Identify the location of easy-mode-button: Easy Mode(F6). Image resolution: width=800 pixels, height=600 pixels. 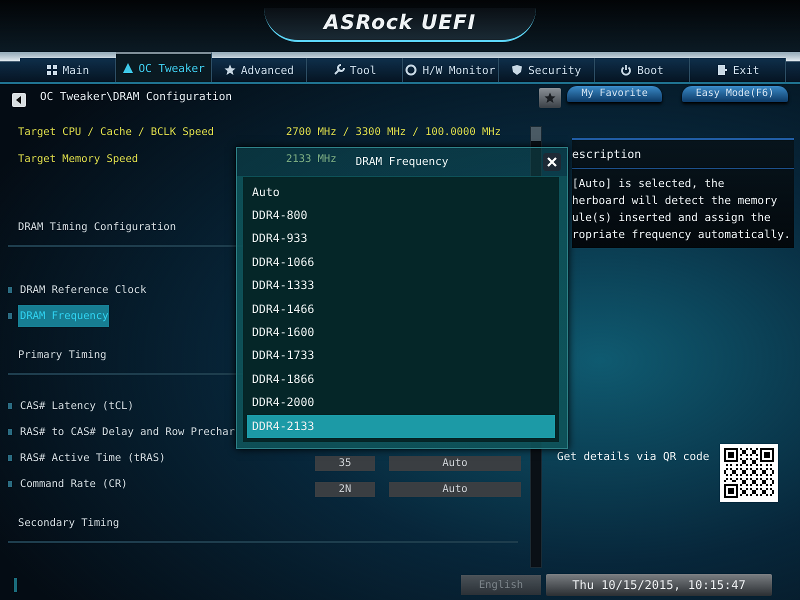
(735, 94).